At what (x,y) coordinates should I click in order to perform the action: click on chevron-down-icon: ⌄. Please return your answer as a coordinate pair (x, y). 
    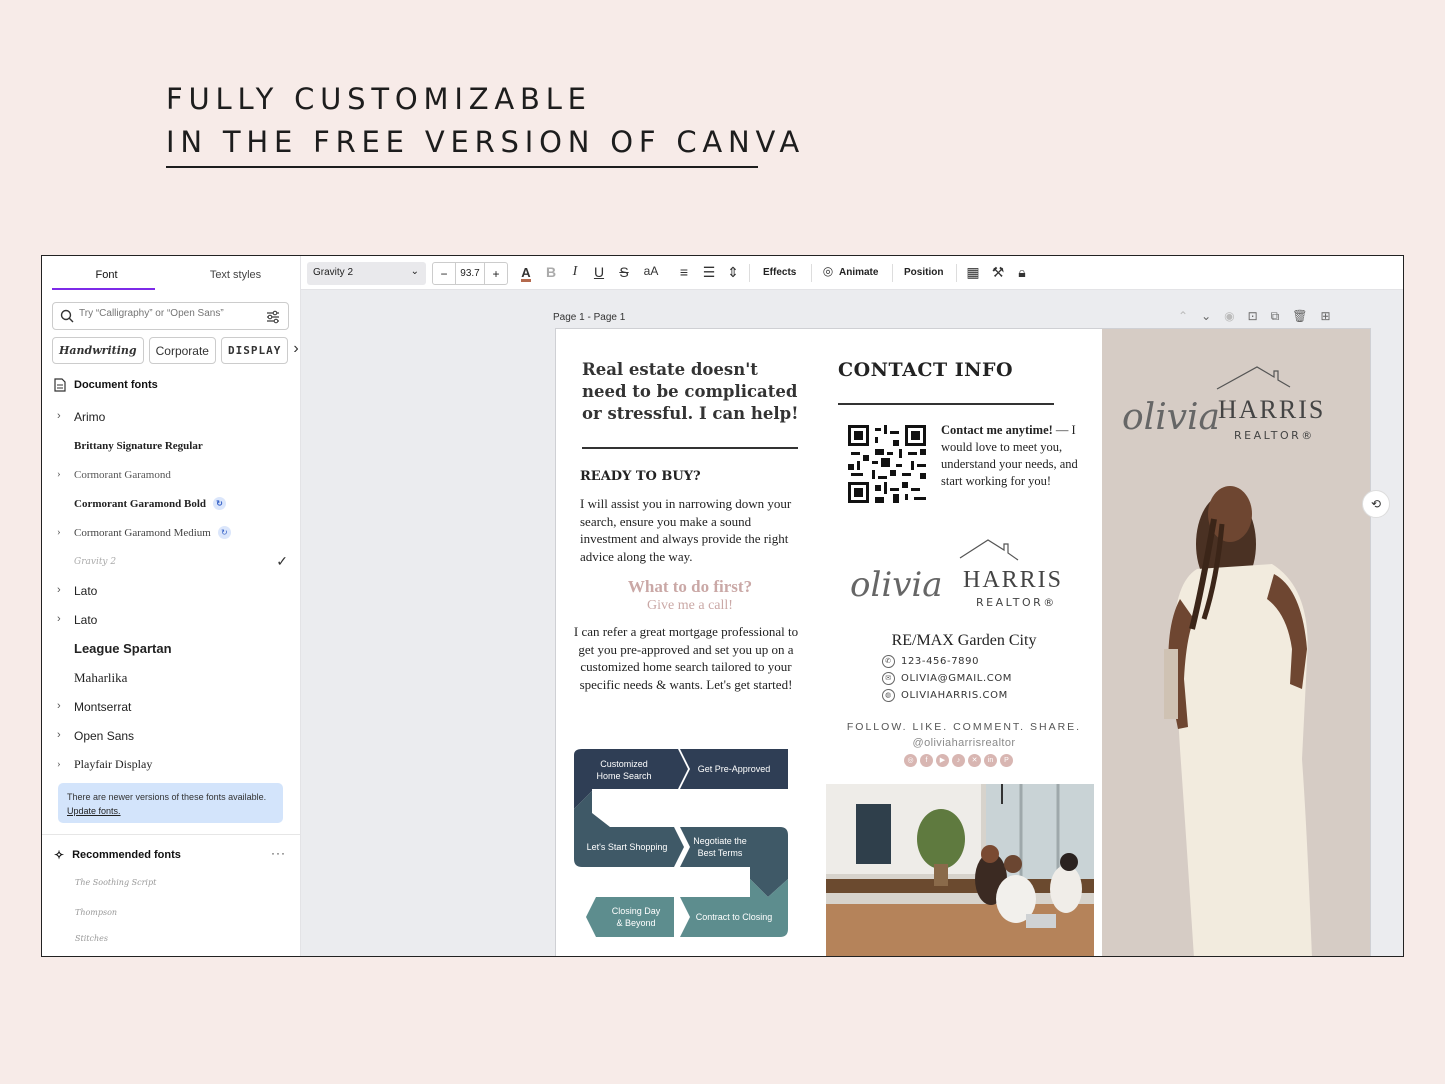
    Looking at the image, I should click on (1206, 316).